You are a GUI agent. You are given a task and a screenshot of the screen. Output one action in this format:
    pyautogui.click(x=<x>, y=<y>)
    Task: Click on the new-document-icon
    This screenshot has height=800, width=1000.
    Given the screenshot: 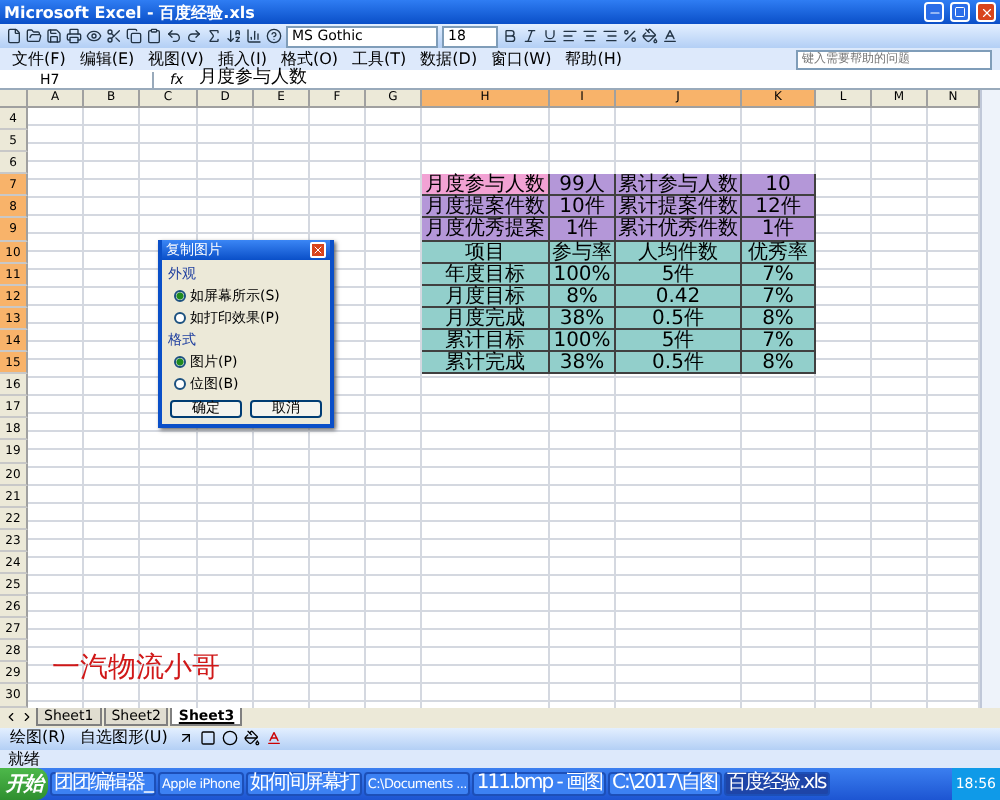 What is the action you would take?
    pyautogui.click(x=14, y=36)
    